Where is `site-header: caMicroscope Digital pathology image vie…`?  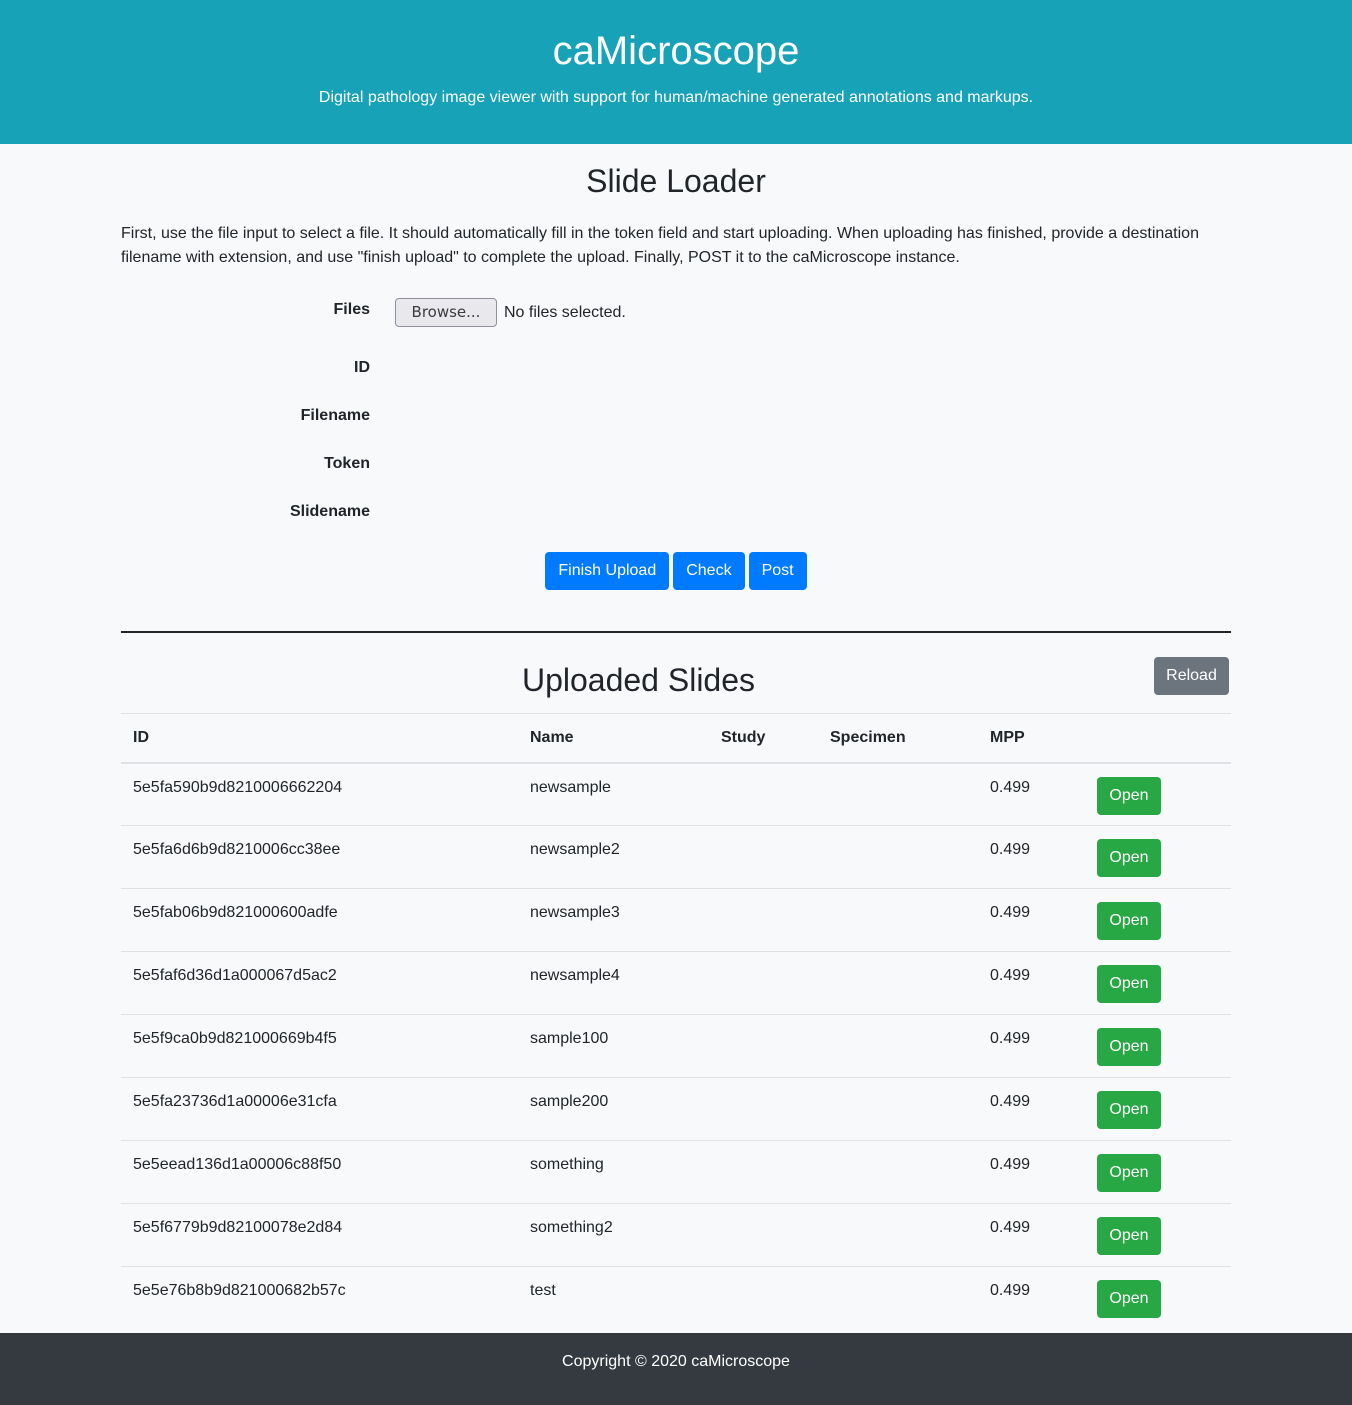 site-header: caMicroscope Digital pathology image vie… is located at coordinates (676, 72).